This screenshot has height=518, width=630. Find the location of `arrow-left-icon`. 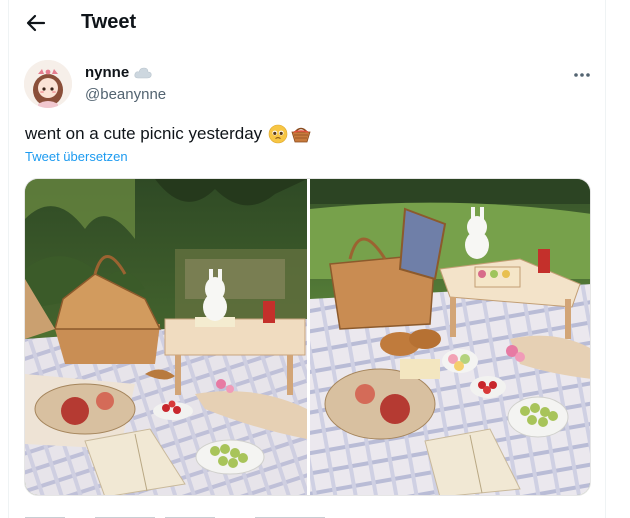

arrow-left-icon is located at coordinates (36, 23).